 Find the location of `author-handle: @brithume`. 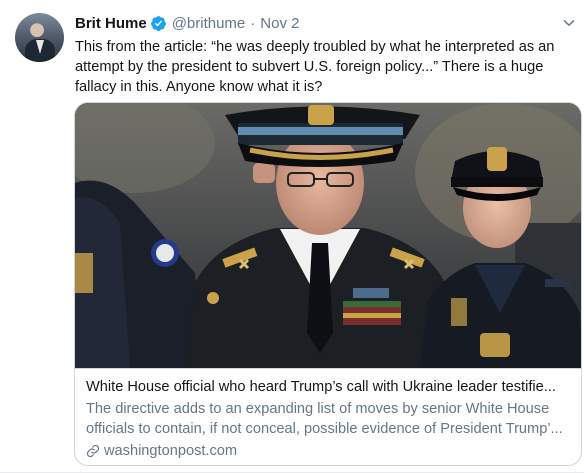

author-handle: @brithume is located at coordinates (209, 23).